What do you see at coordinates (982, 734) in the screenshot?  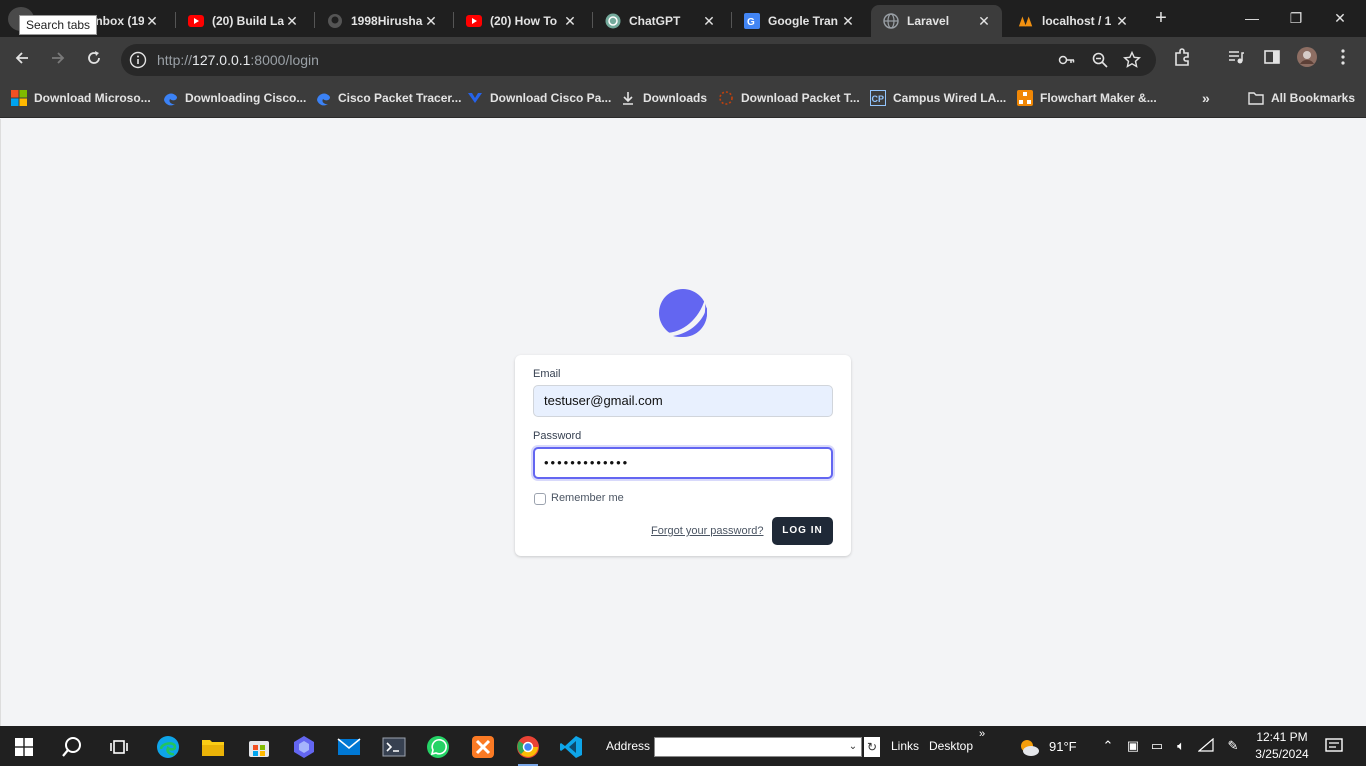 I see `toolbar-overflow-chevron-icon: »` at bounding box center [982, 734].